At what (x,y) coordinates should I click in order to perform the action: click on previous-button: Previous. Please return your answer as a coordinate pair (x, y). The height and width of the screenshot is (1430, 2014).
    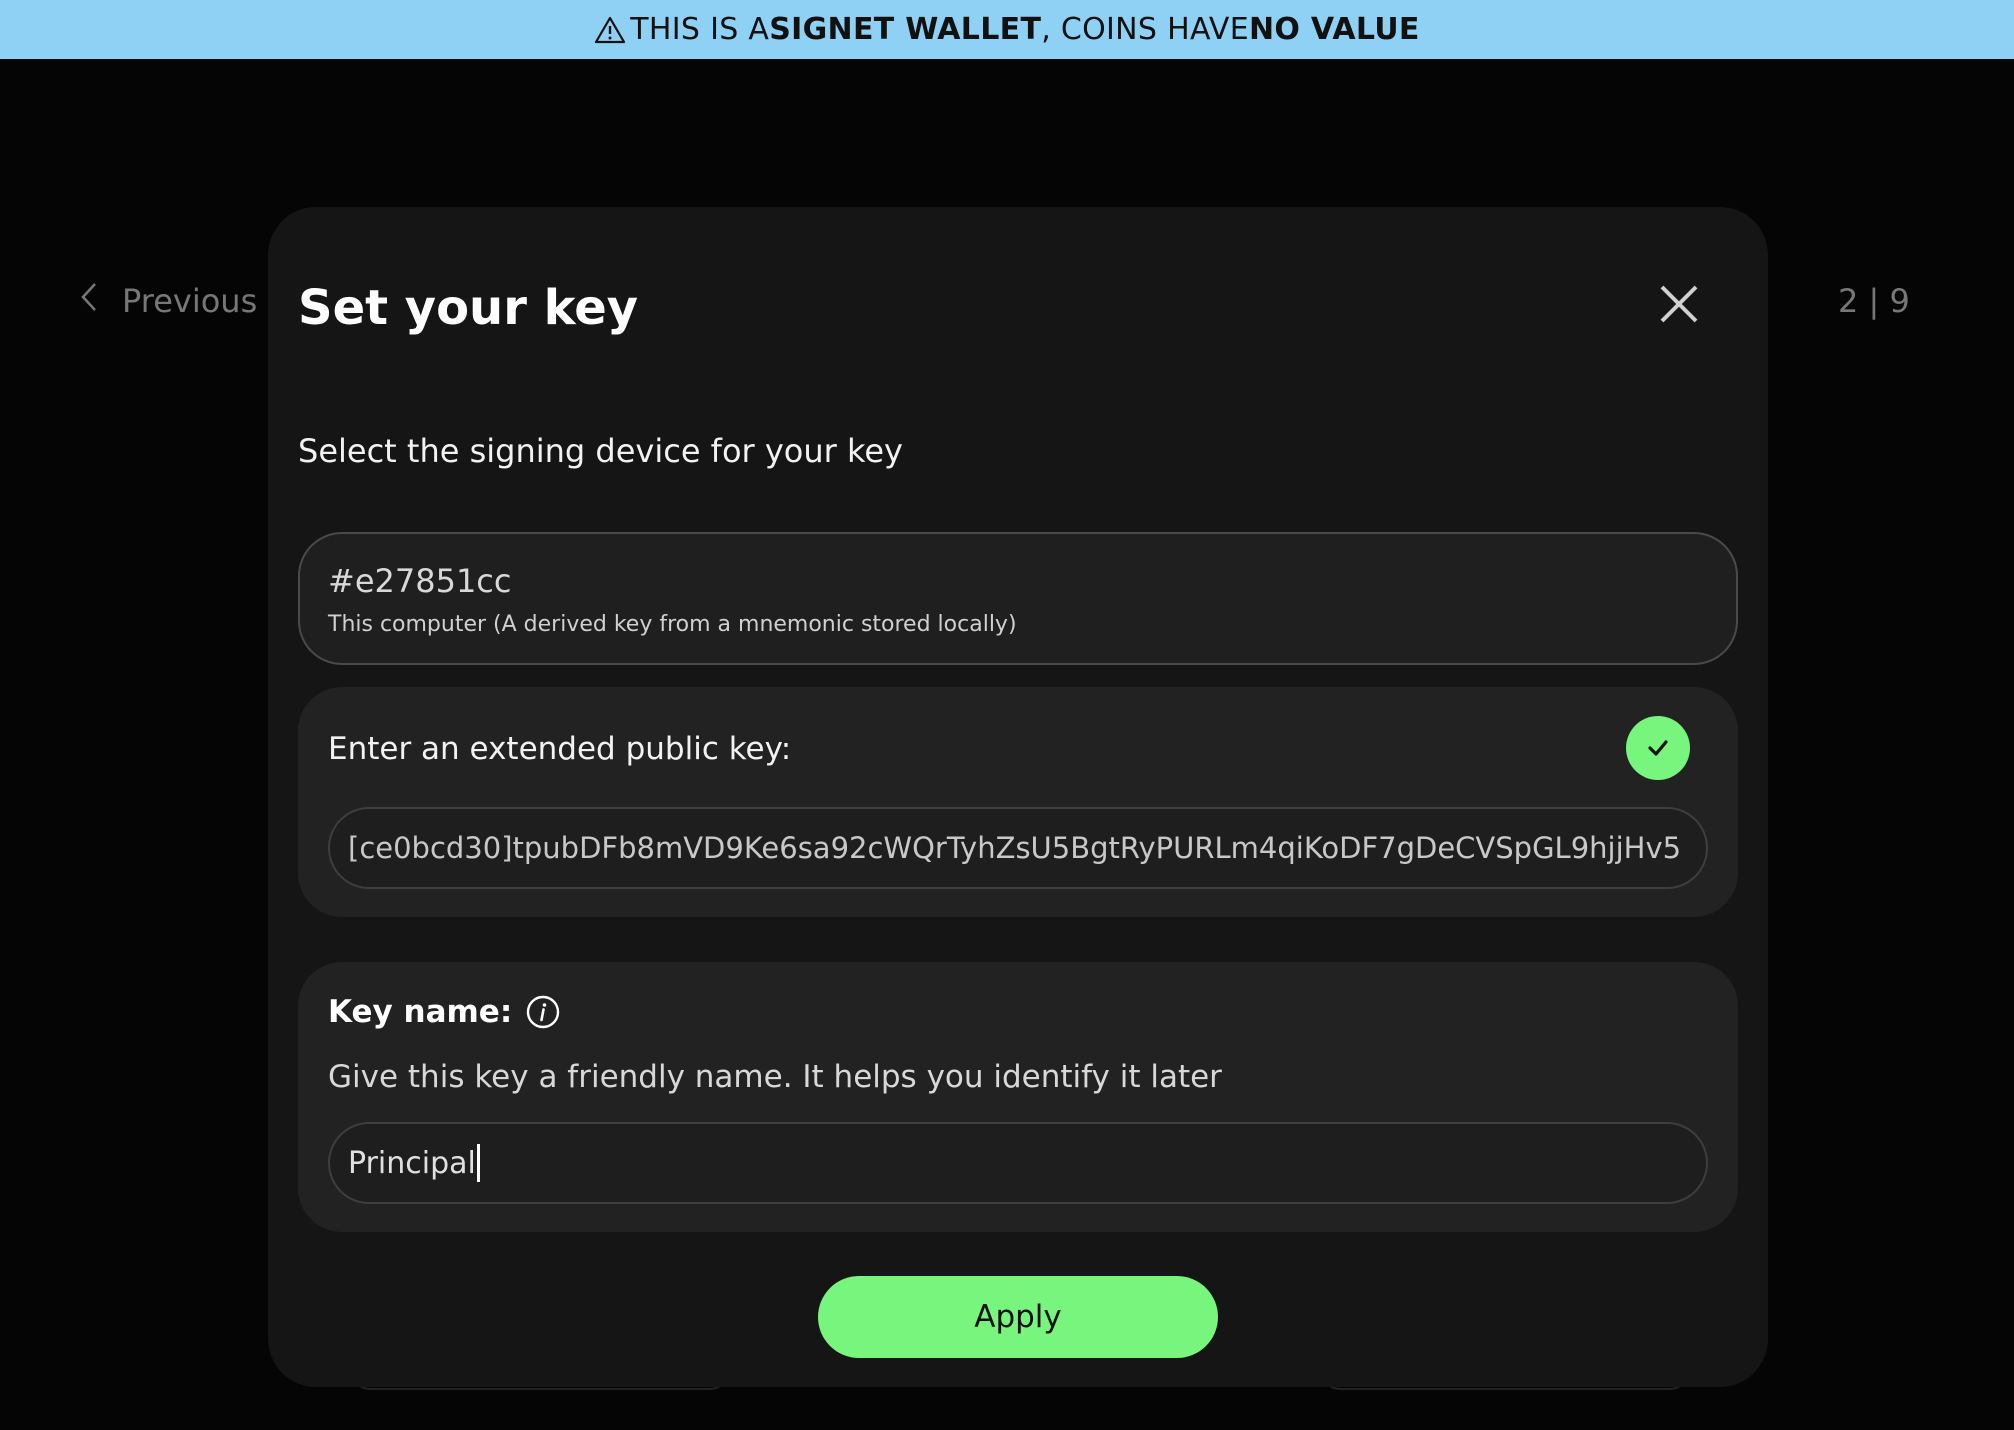
    Looking at the image, I should click on (168, 301).